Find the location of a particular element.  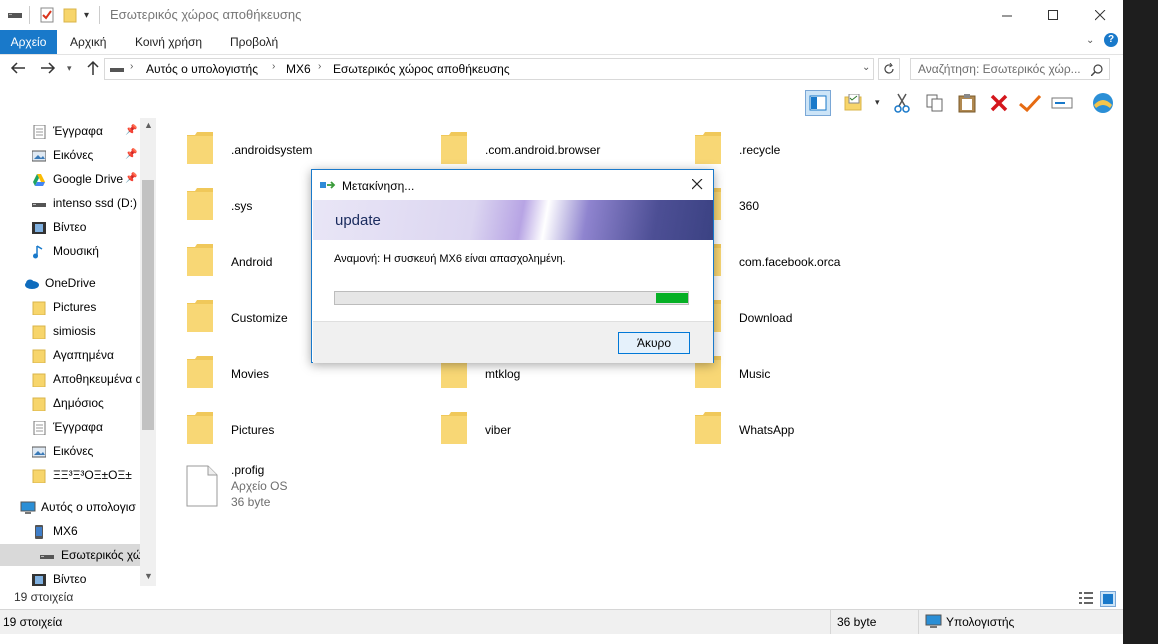

sidebar-item-label: Βίντεο is located at coordinates (70, 227).